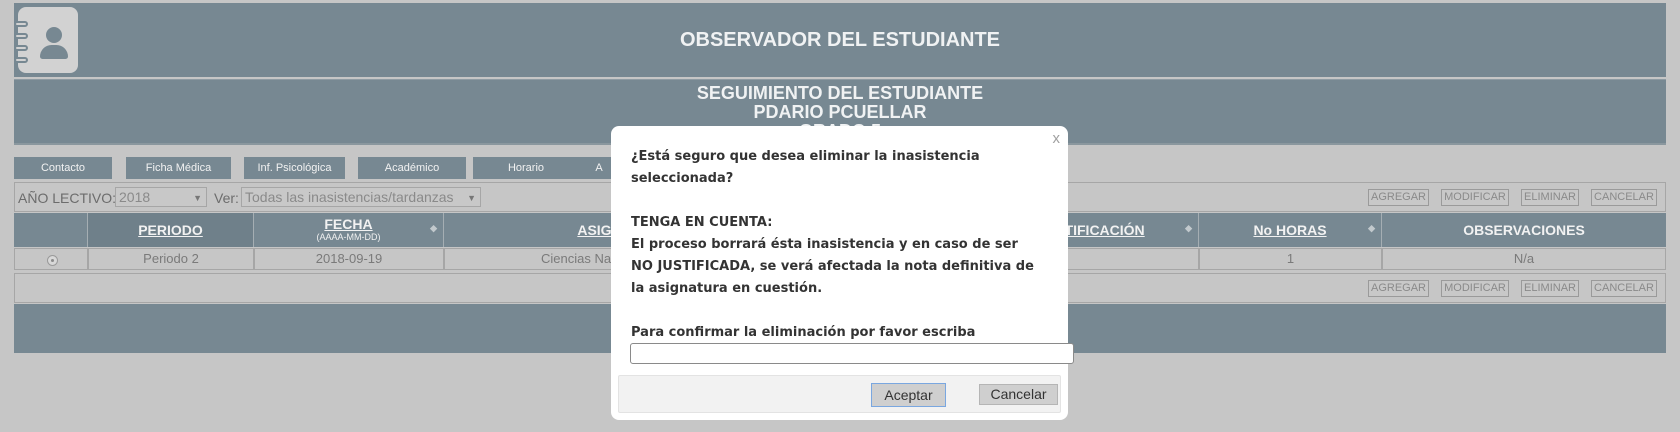  I want to click on cell-observaciones: N/a, so click(1524, 259).